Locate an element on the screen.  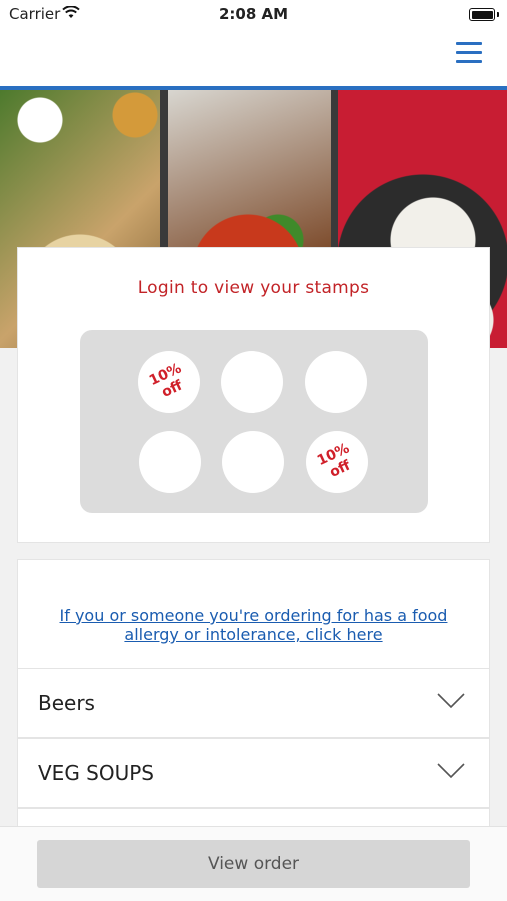
category-beers: Beers is located at coordinates (253, 703).